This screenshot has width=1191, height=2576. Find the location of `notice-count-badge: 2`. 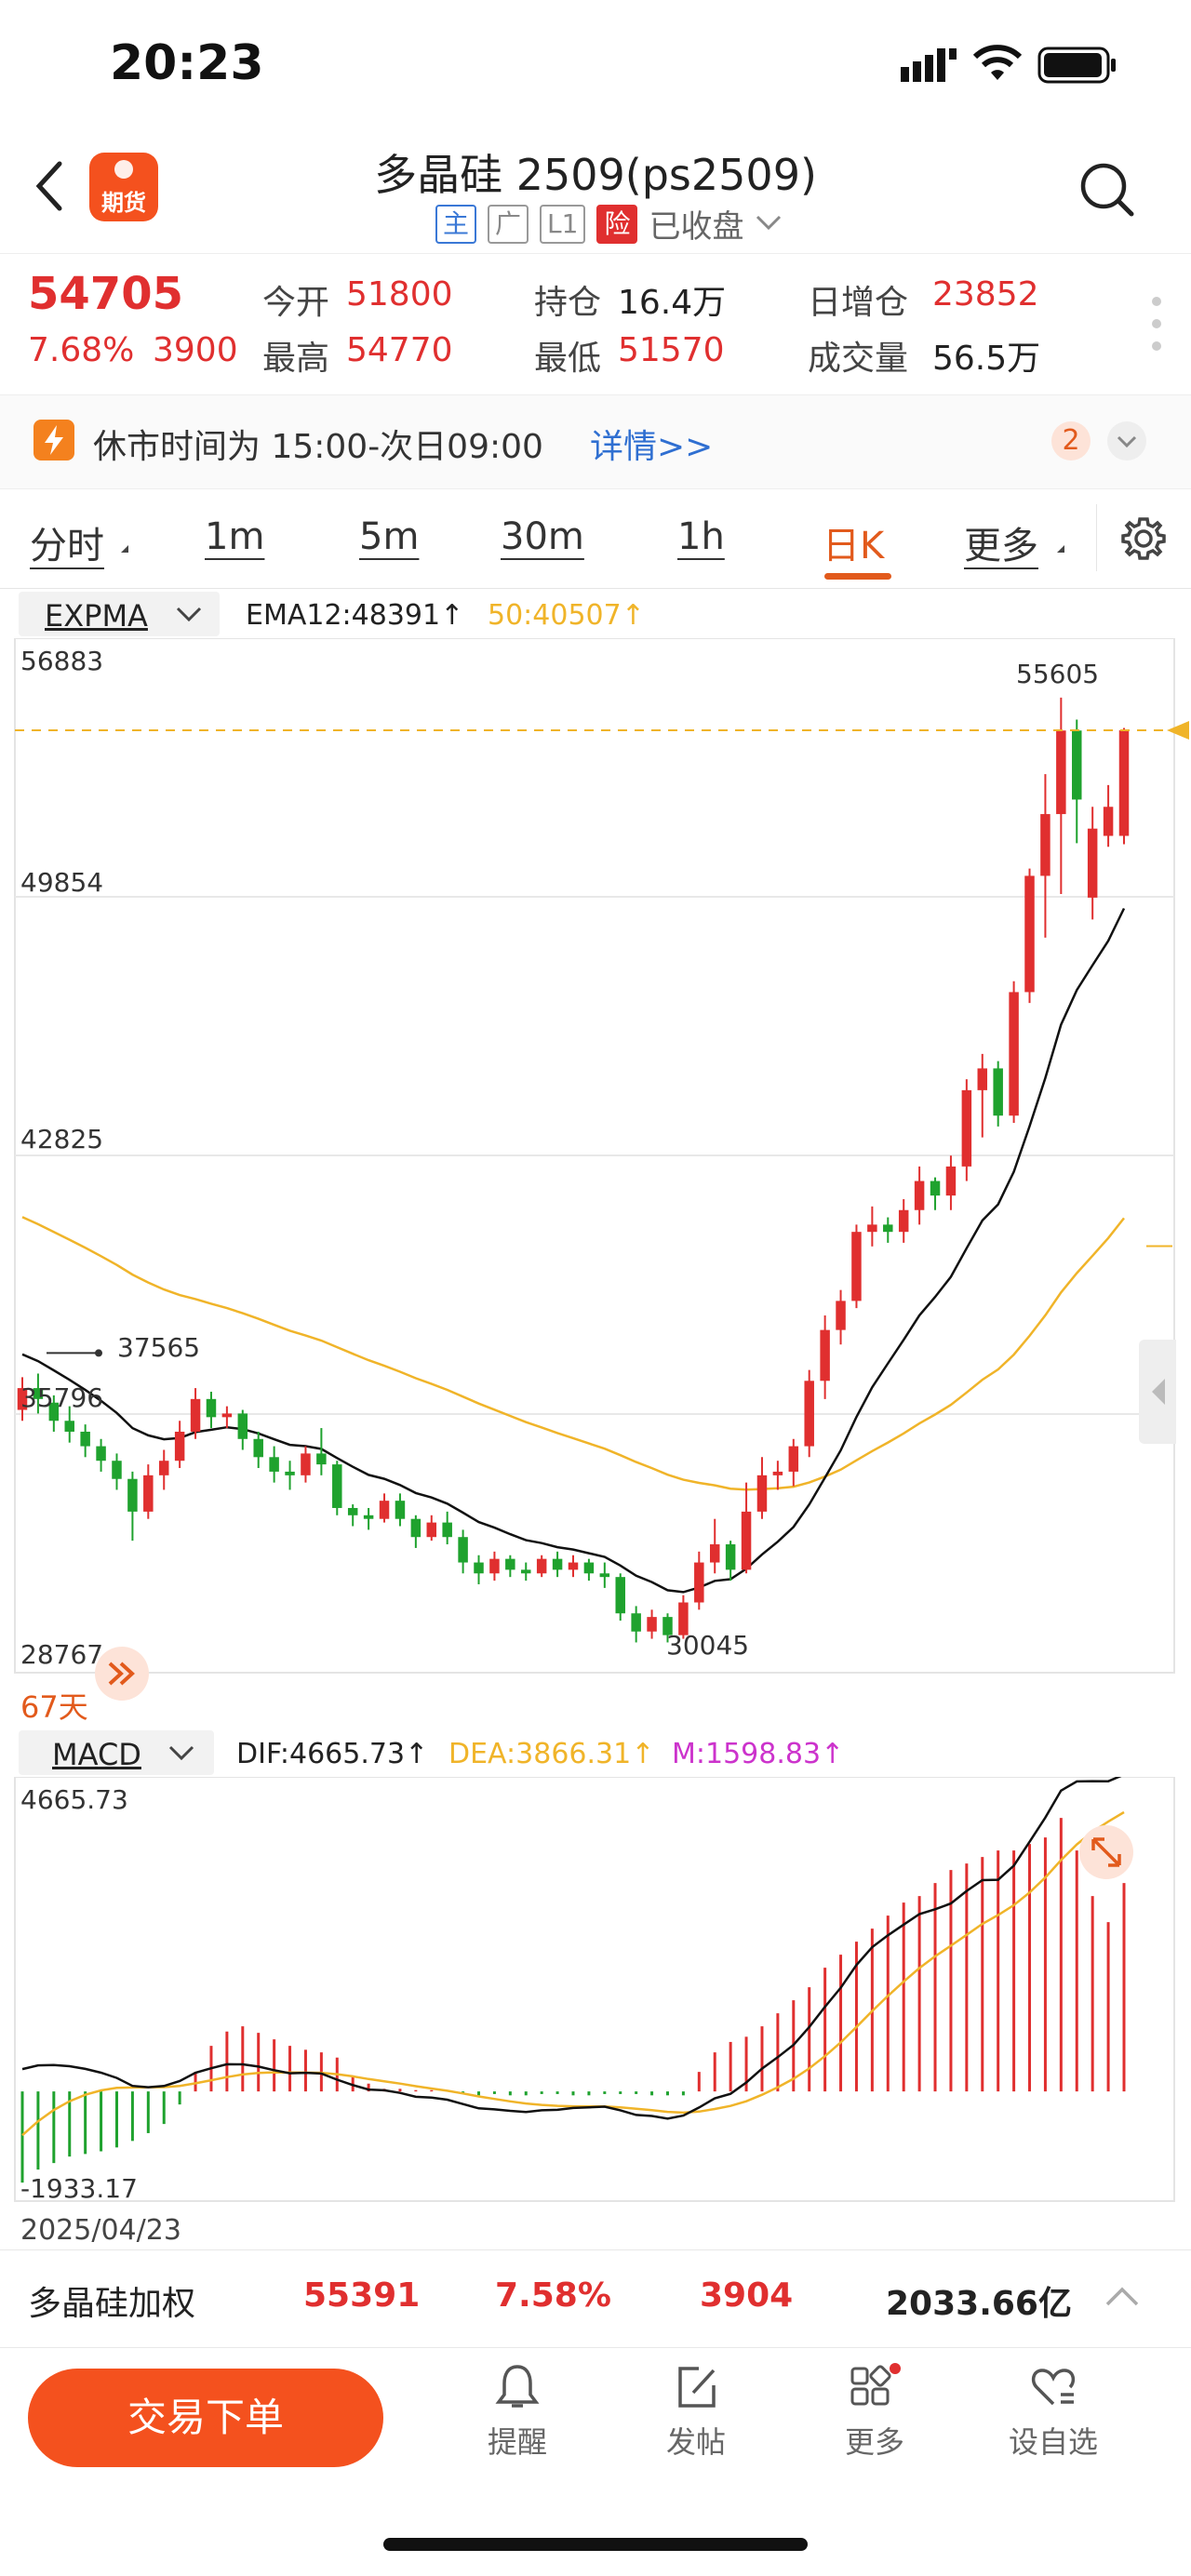

notice-count-badge: 2 is located at coordinates (1071, 440).